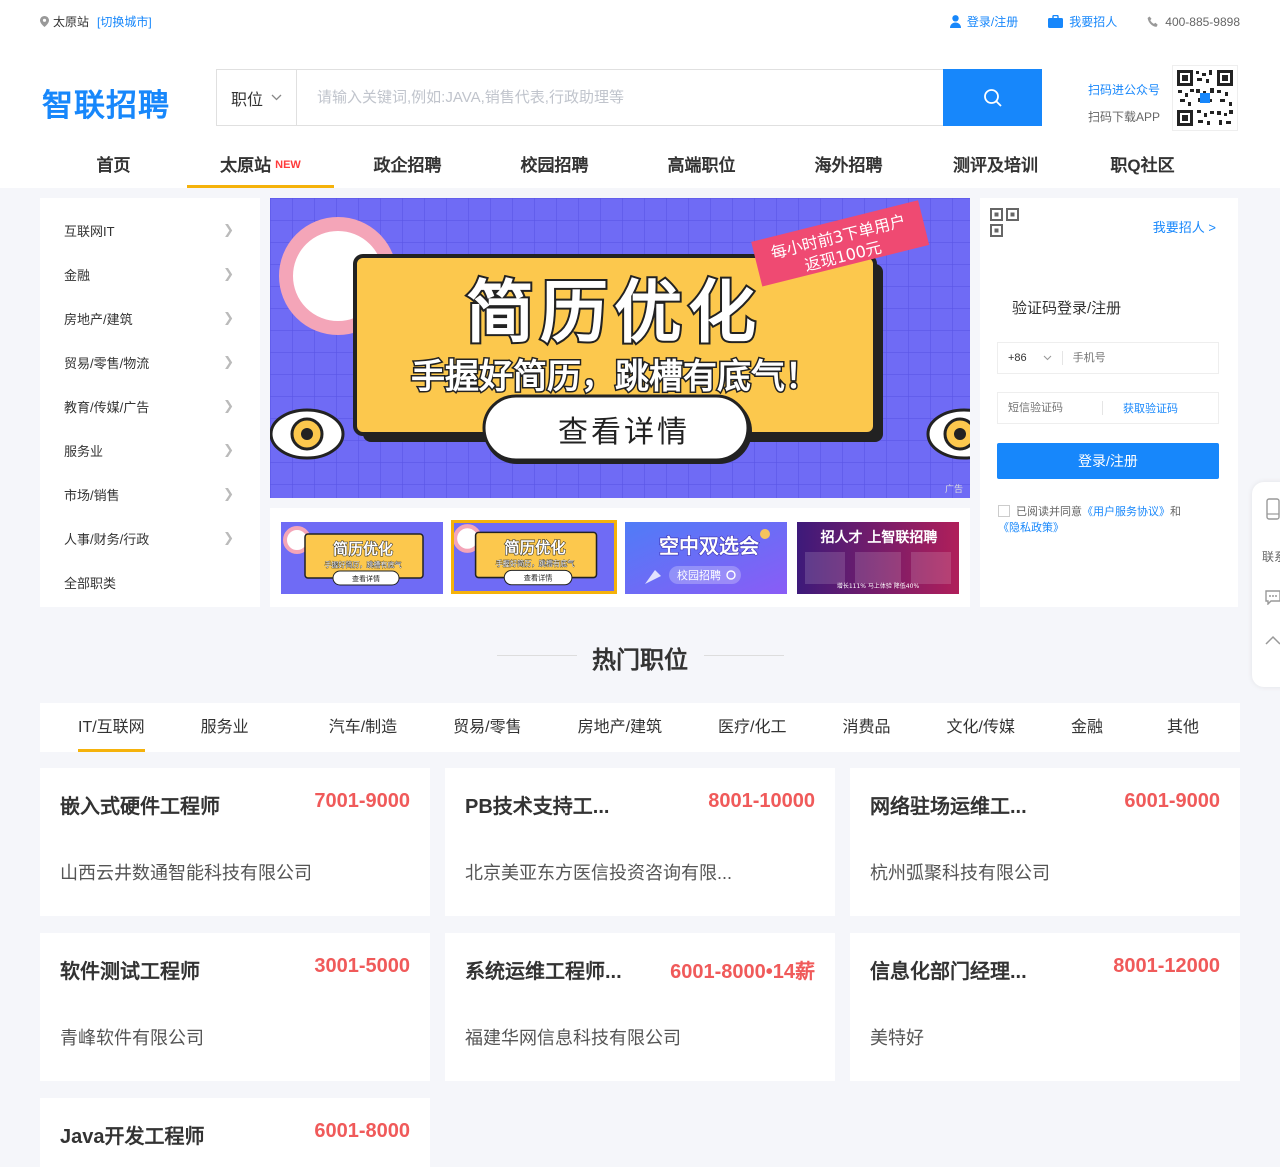 The height and width of the screenshot is (1167, 1280). Describe the element at coordinates (260, 164) in the screenshot. I see `nav-city-station: 太原站 NEW` at that location.